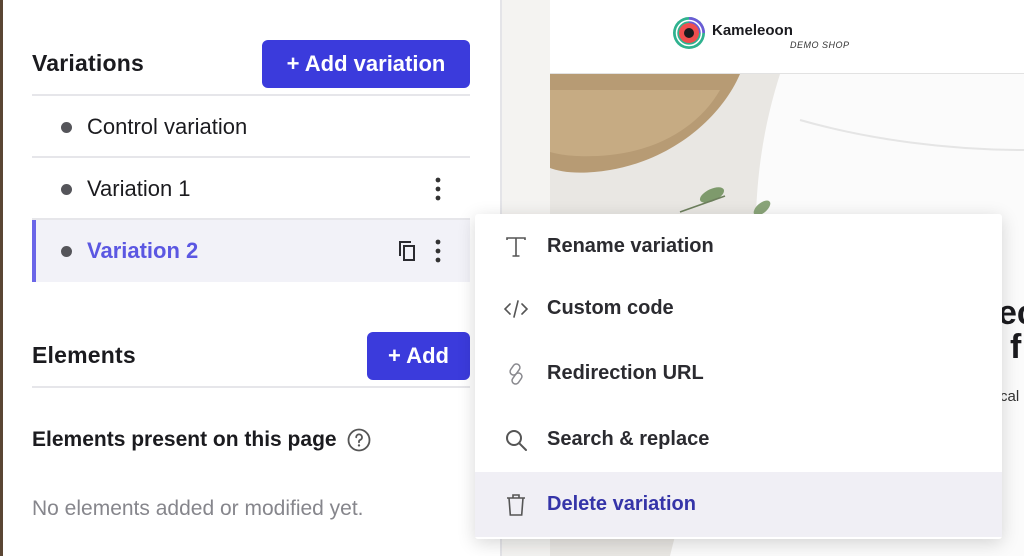  Describe the element at coordinates (738, 439) in the screenshot. I see `menu-item-search-replace: Search & replace` at that location.